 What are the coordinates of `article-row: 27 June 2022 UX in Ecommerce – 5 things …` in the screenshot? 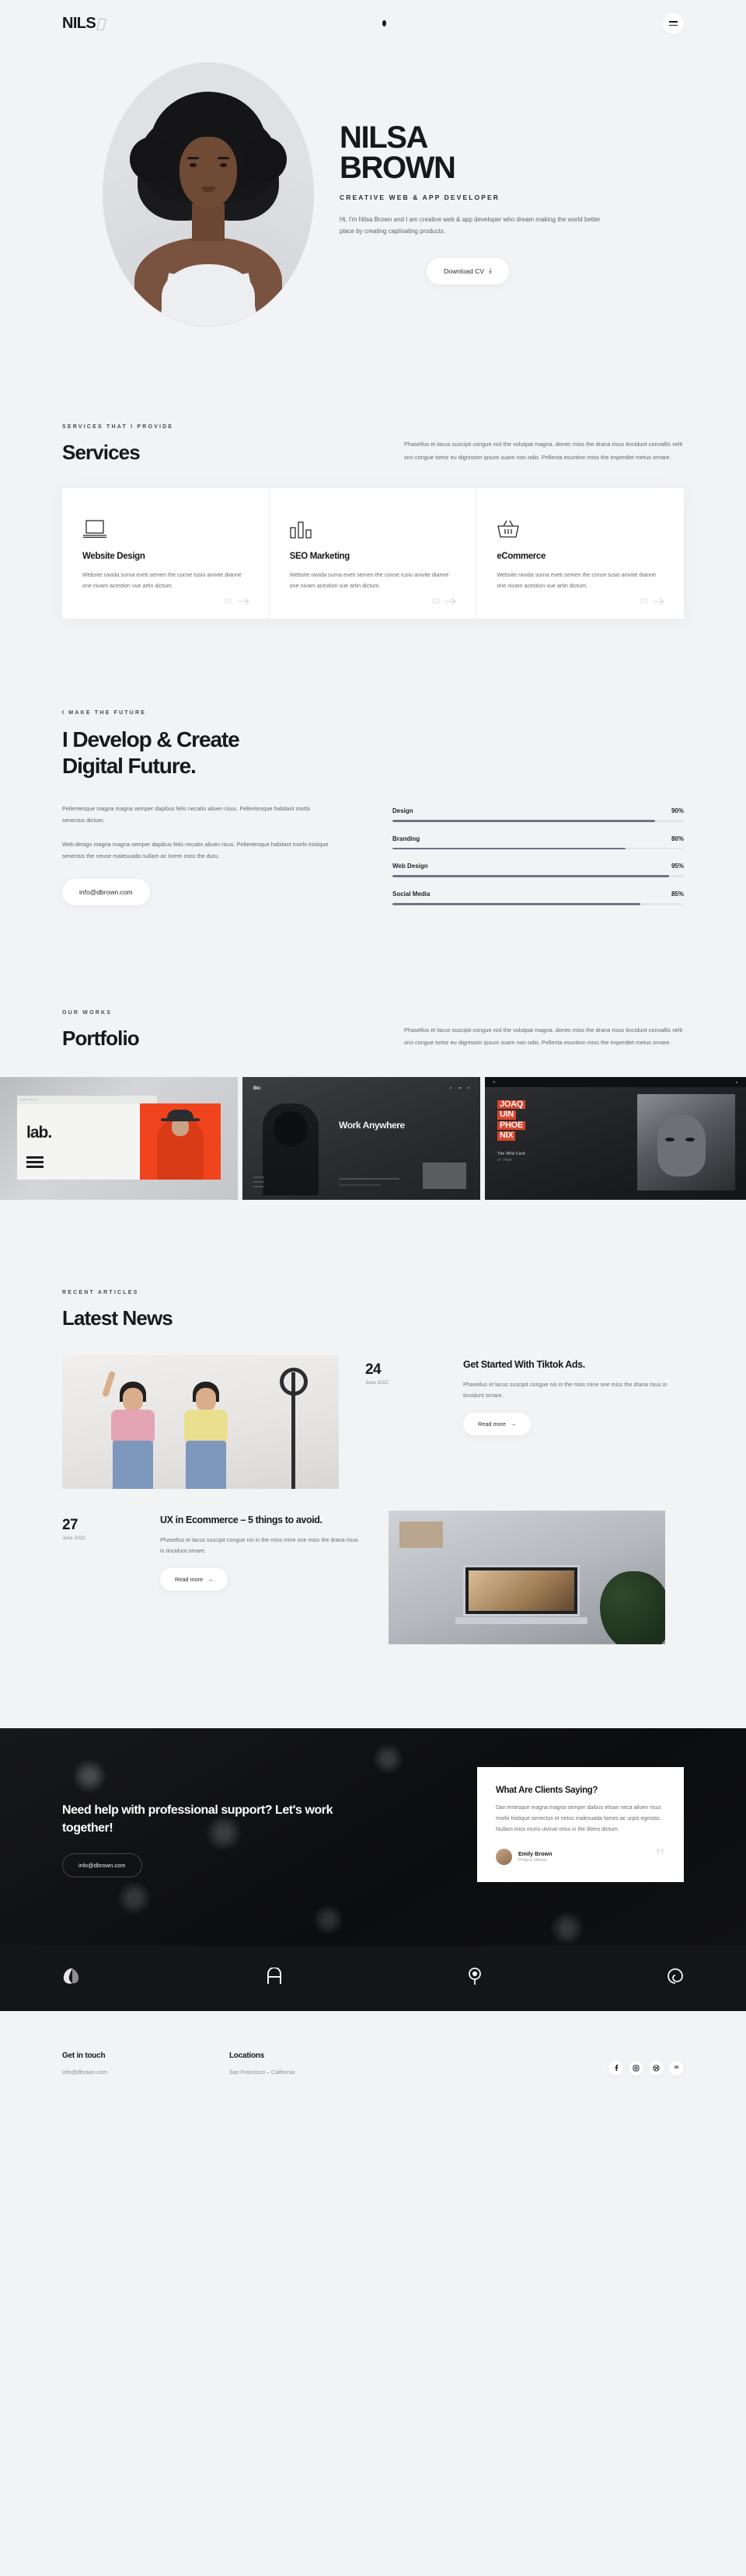 It's located at (373, 1577).